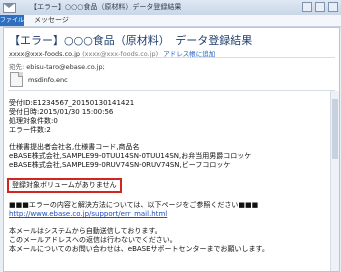  What do you see at coordinates (12, 20) in the screenshot?
I see `file-tab: ファイル` at bounding box center [12, 20].